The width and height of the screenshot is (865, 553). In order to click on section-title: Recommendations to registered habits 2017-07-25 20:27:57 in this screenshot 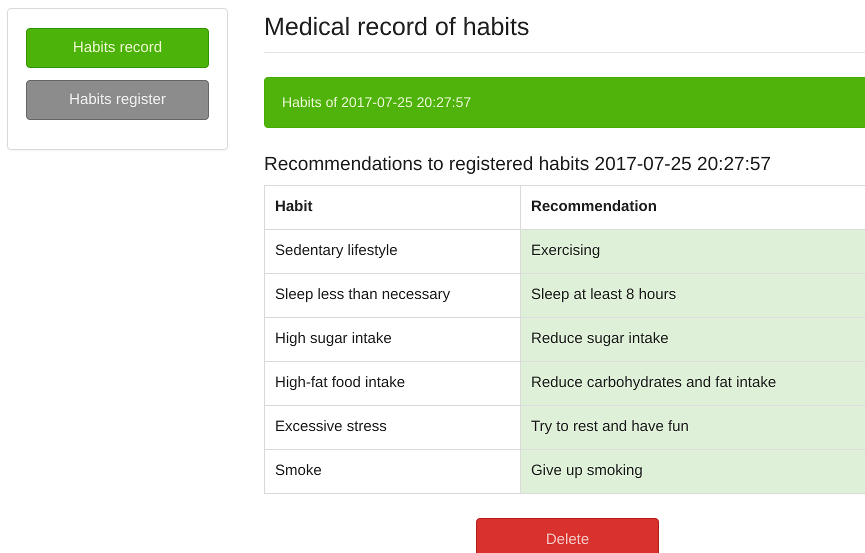, I will do `click(518, 165)`.